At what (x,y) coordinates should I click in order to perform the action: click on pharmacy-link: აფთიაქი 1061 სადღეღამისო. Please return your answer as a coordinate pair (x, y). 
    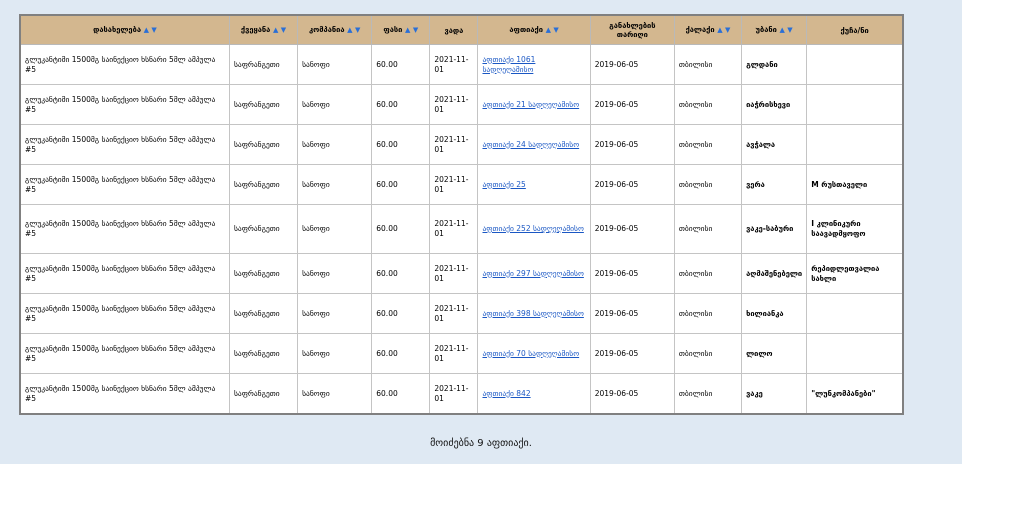
    Looking at the image, I should click on (508, 64).